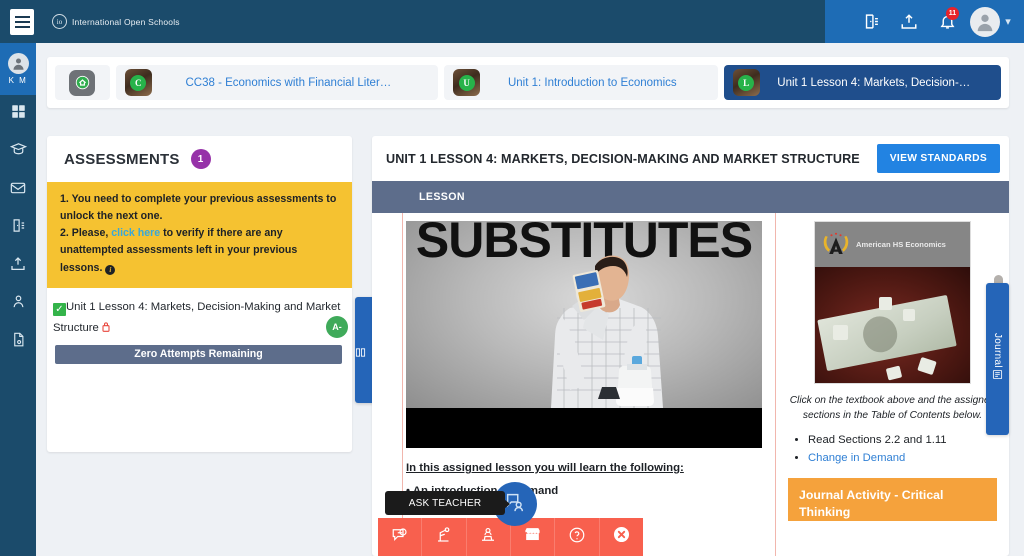 Image resolution: width=1024 pixels, height=556 pixels. I want to click on textbook-header: American HS Economics, so click(892, 244).